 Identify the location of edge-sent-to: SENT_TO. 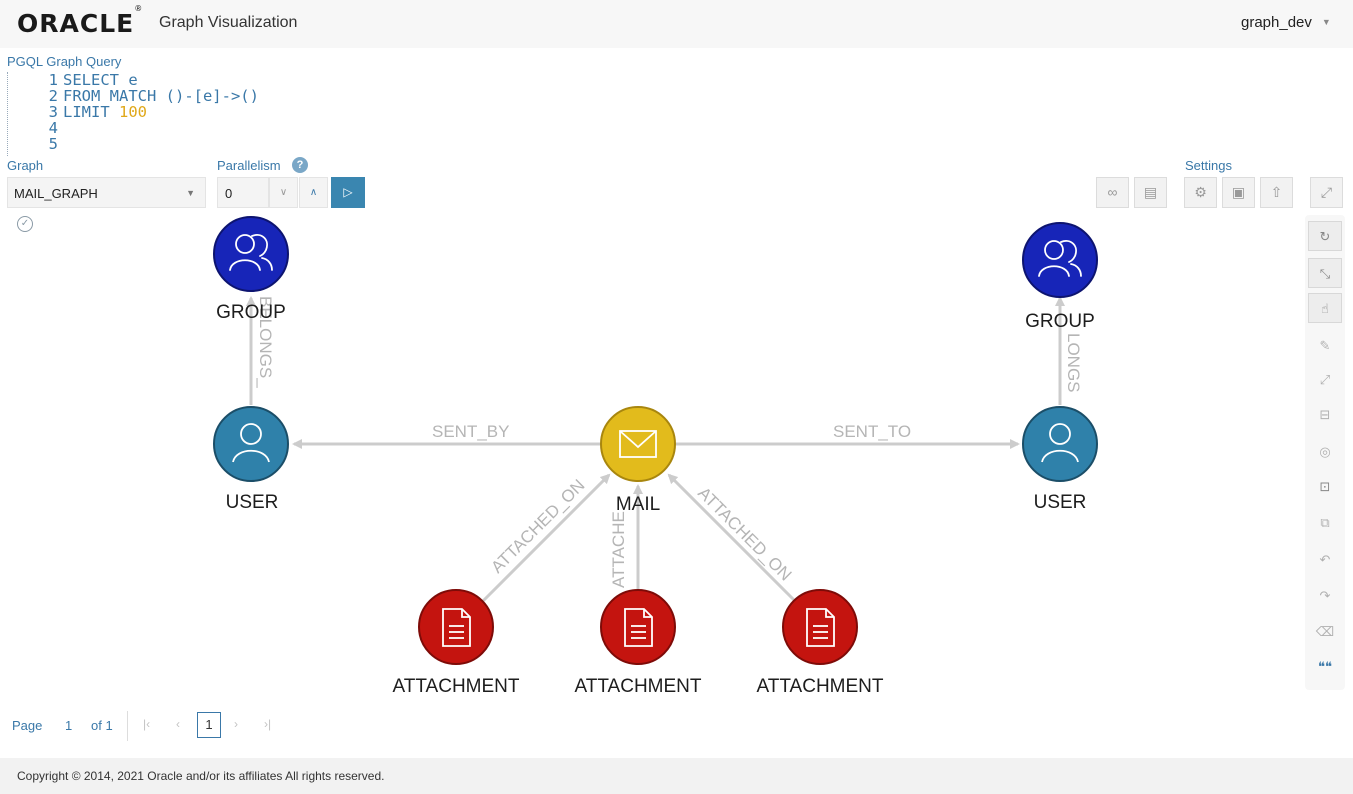
(848, 435).